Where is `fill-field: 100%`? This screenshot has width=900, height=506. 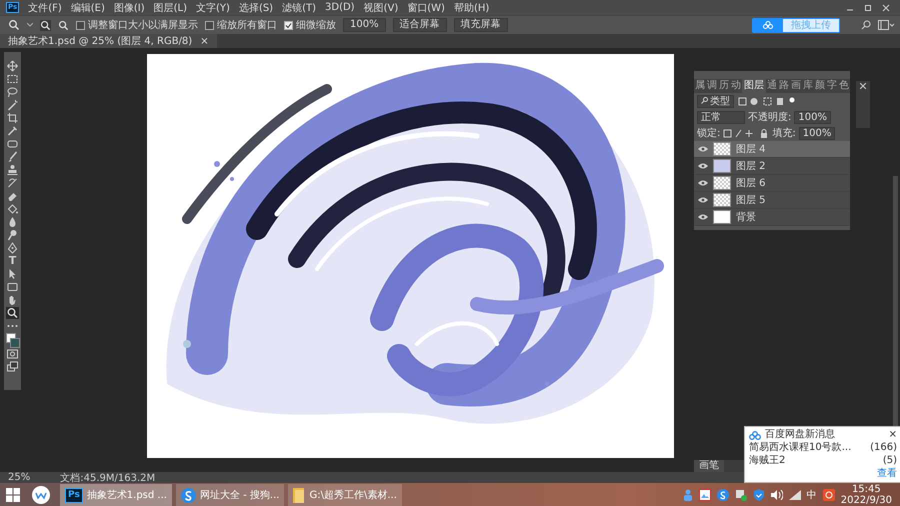
fill-field: 100% is located at coordinates (817, 133).